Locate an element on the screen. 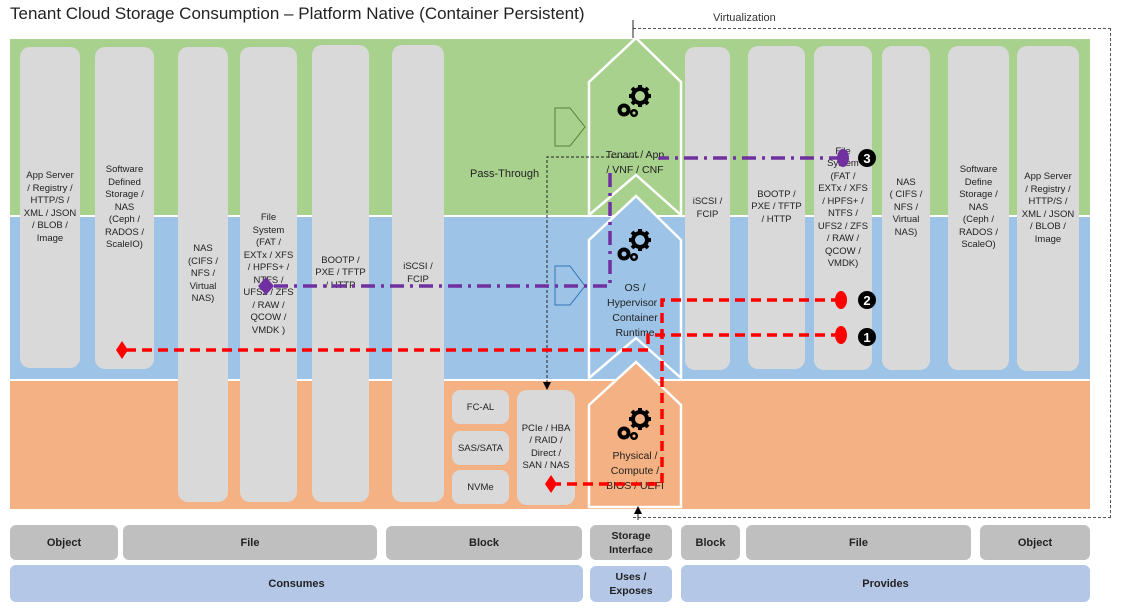 Image resolution: width=1122 pixels, height=612 pixels. path-2-number: 2 is located at coordinates (866, 300).